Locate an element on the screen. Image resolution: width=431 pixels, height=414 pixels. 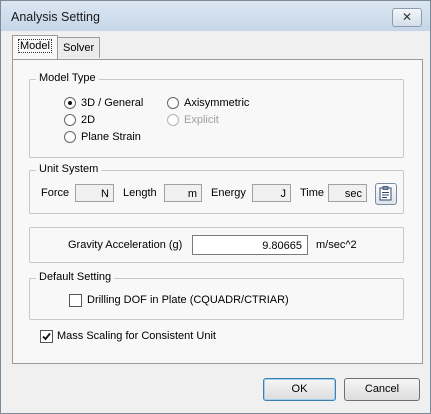
radio-explicit: Explicit is located at coordinates (193, 120).